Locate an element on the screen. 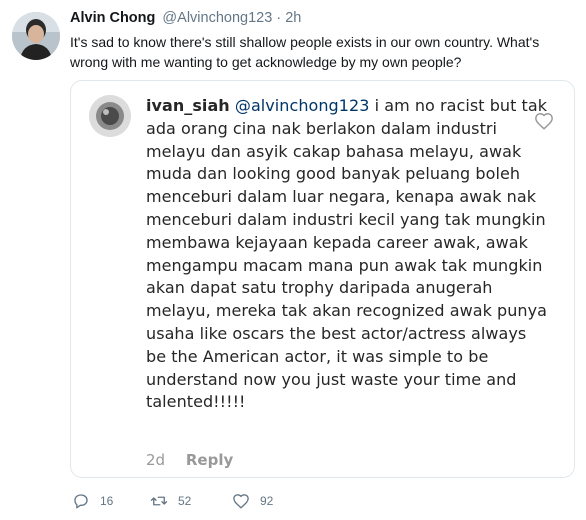  retweet-icon is located at coordinates (159, 501).